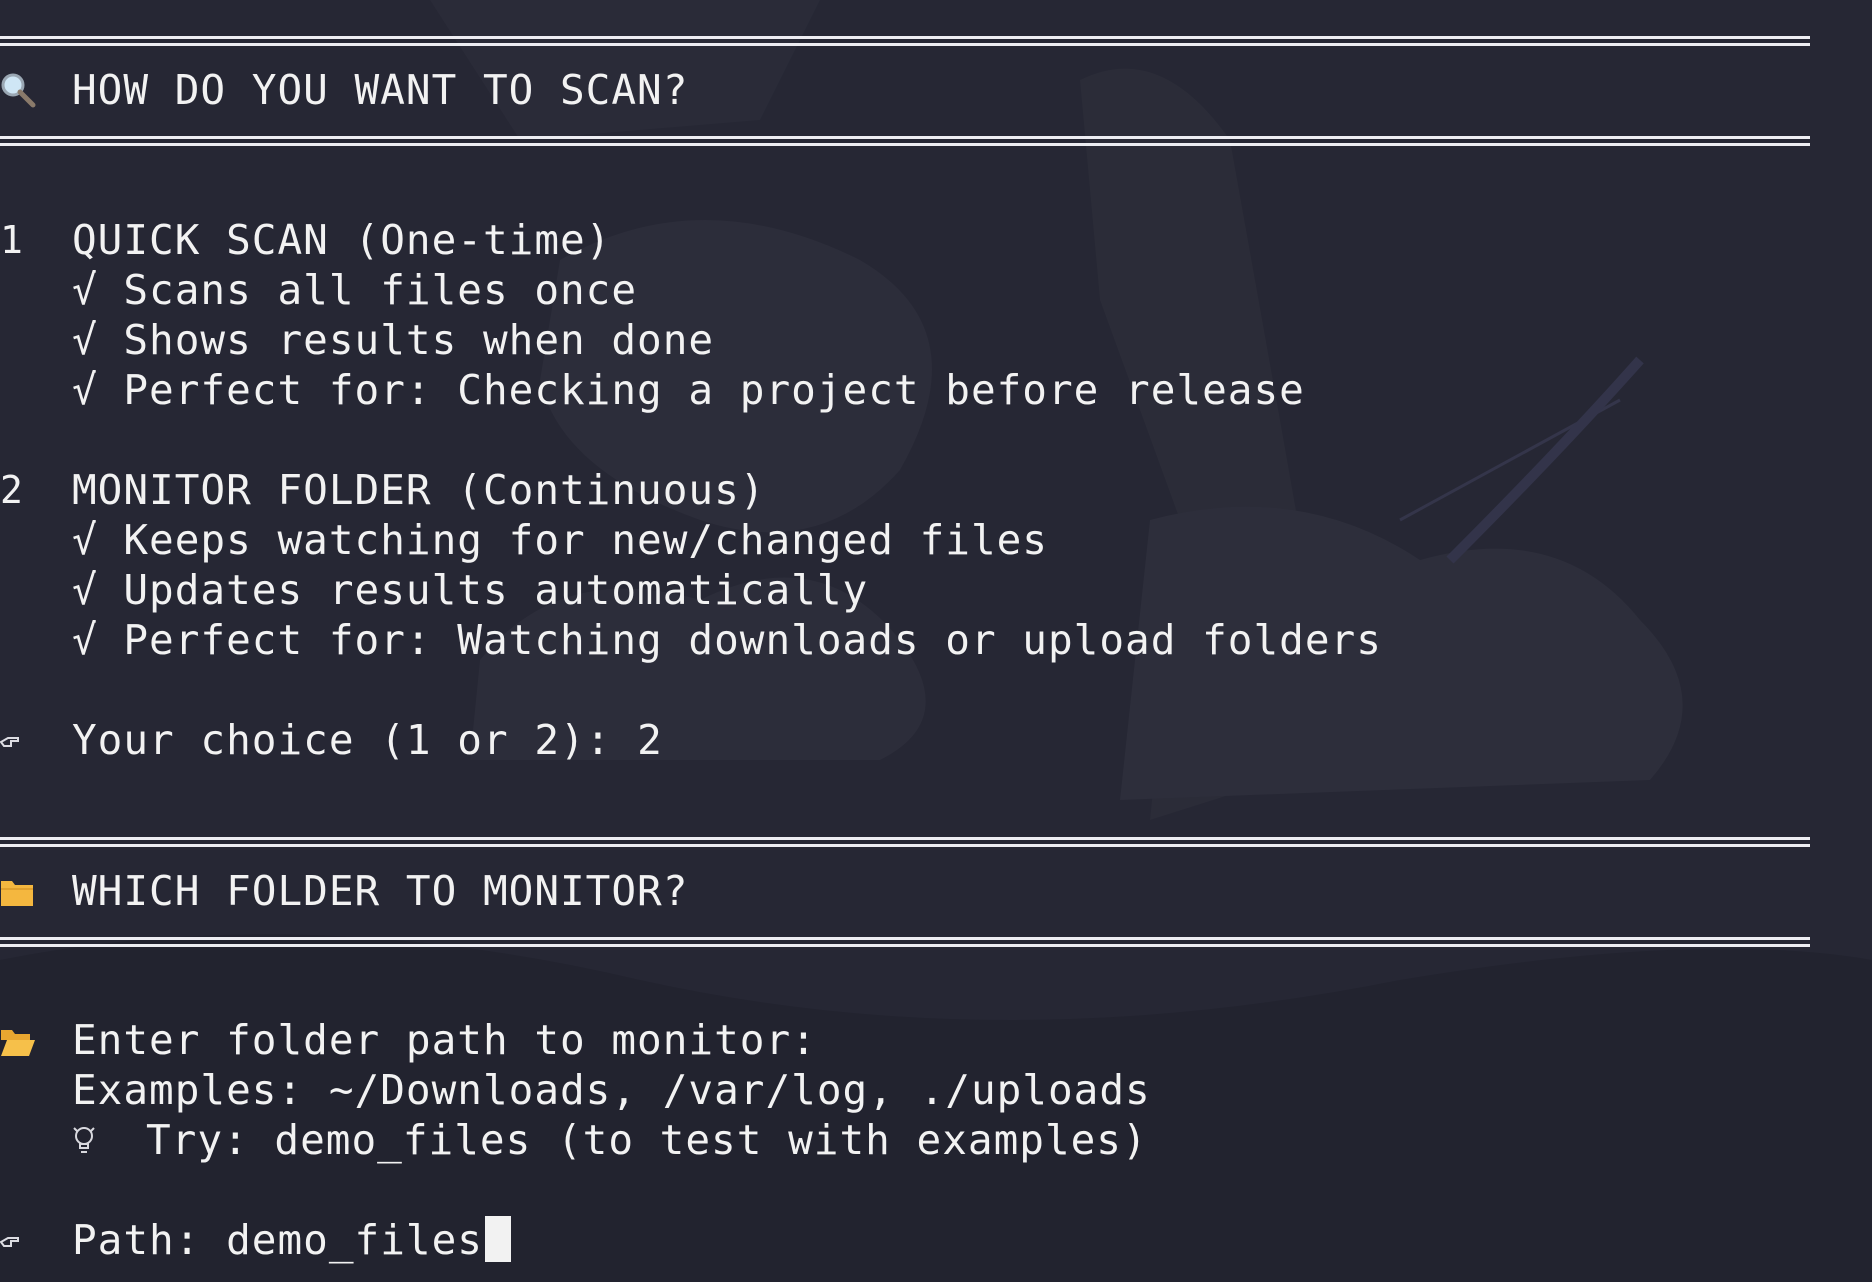 The image size is (1872, 1282). What do you see at coordinates (497, 1239) in the screenshot?
I see `text-cursor` at bounding box center [497, 1239].